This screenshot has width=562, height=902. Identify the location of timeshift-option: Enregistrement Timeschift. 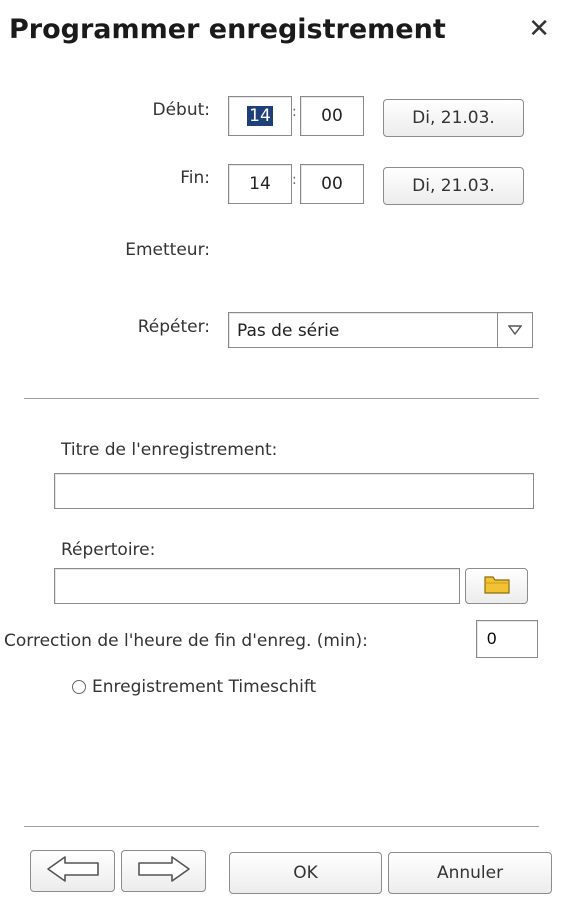
(194, 687).